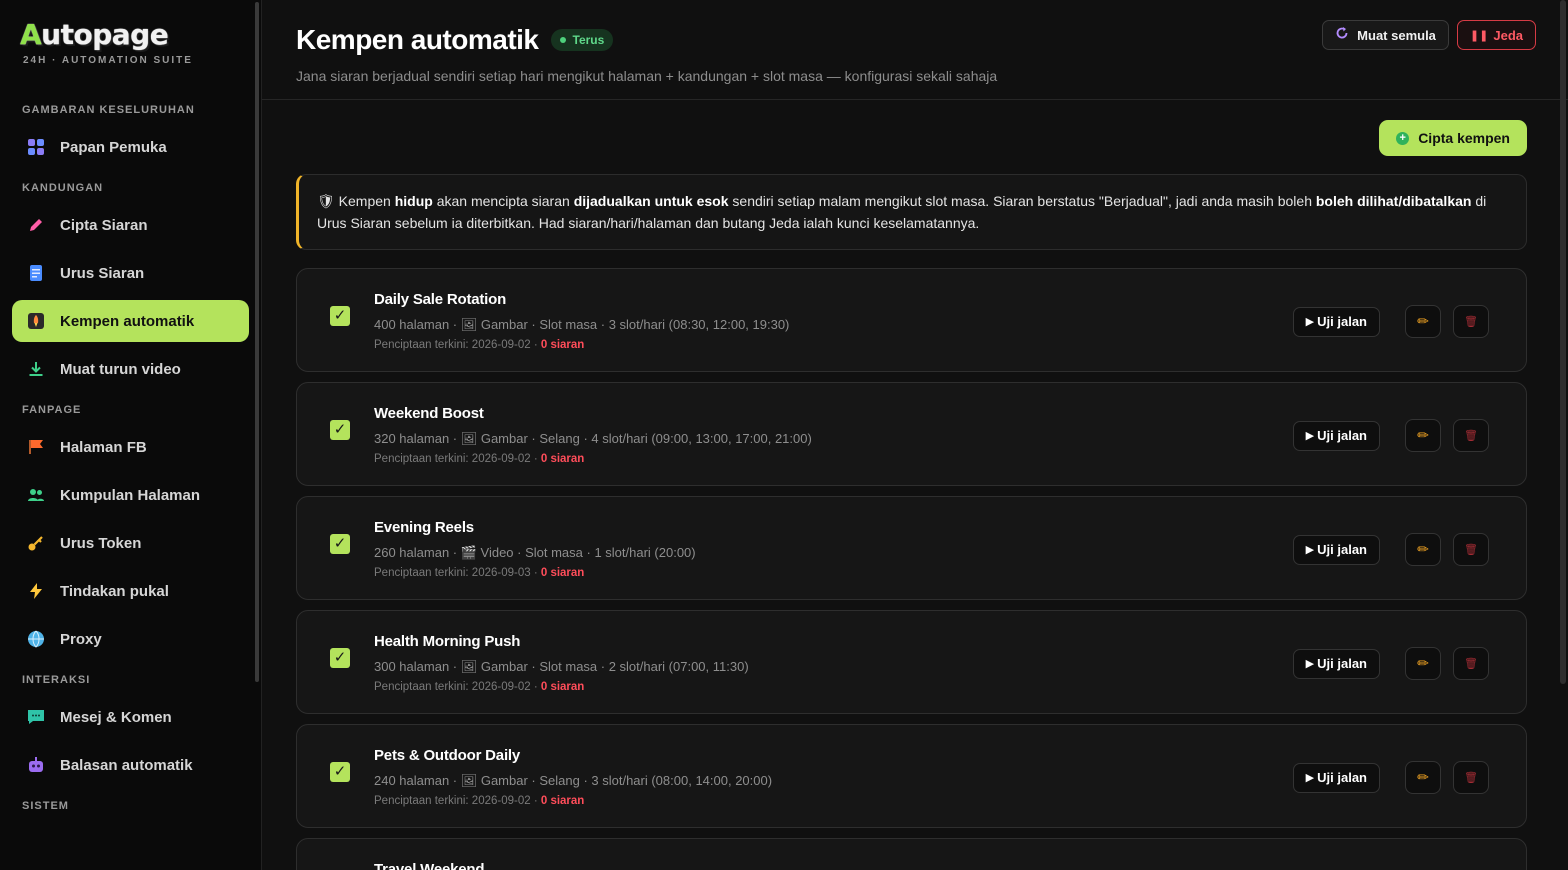  What do you see at coordinates (36, 273) in the screenshot?
I see `document-icon` at bounding box center [36, 273].